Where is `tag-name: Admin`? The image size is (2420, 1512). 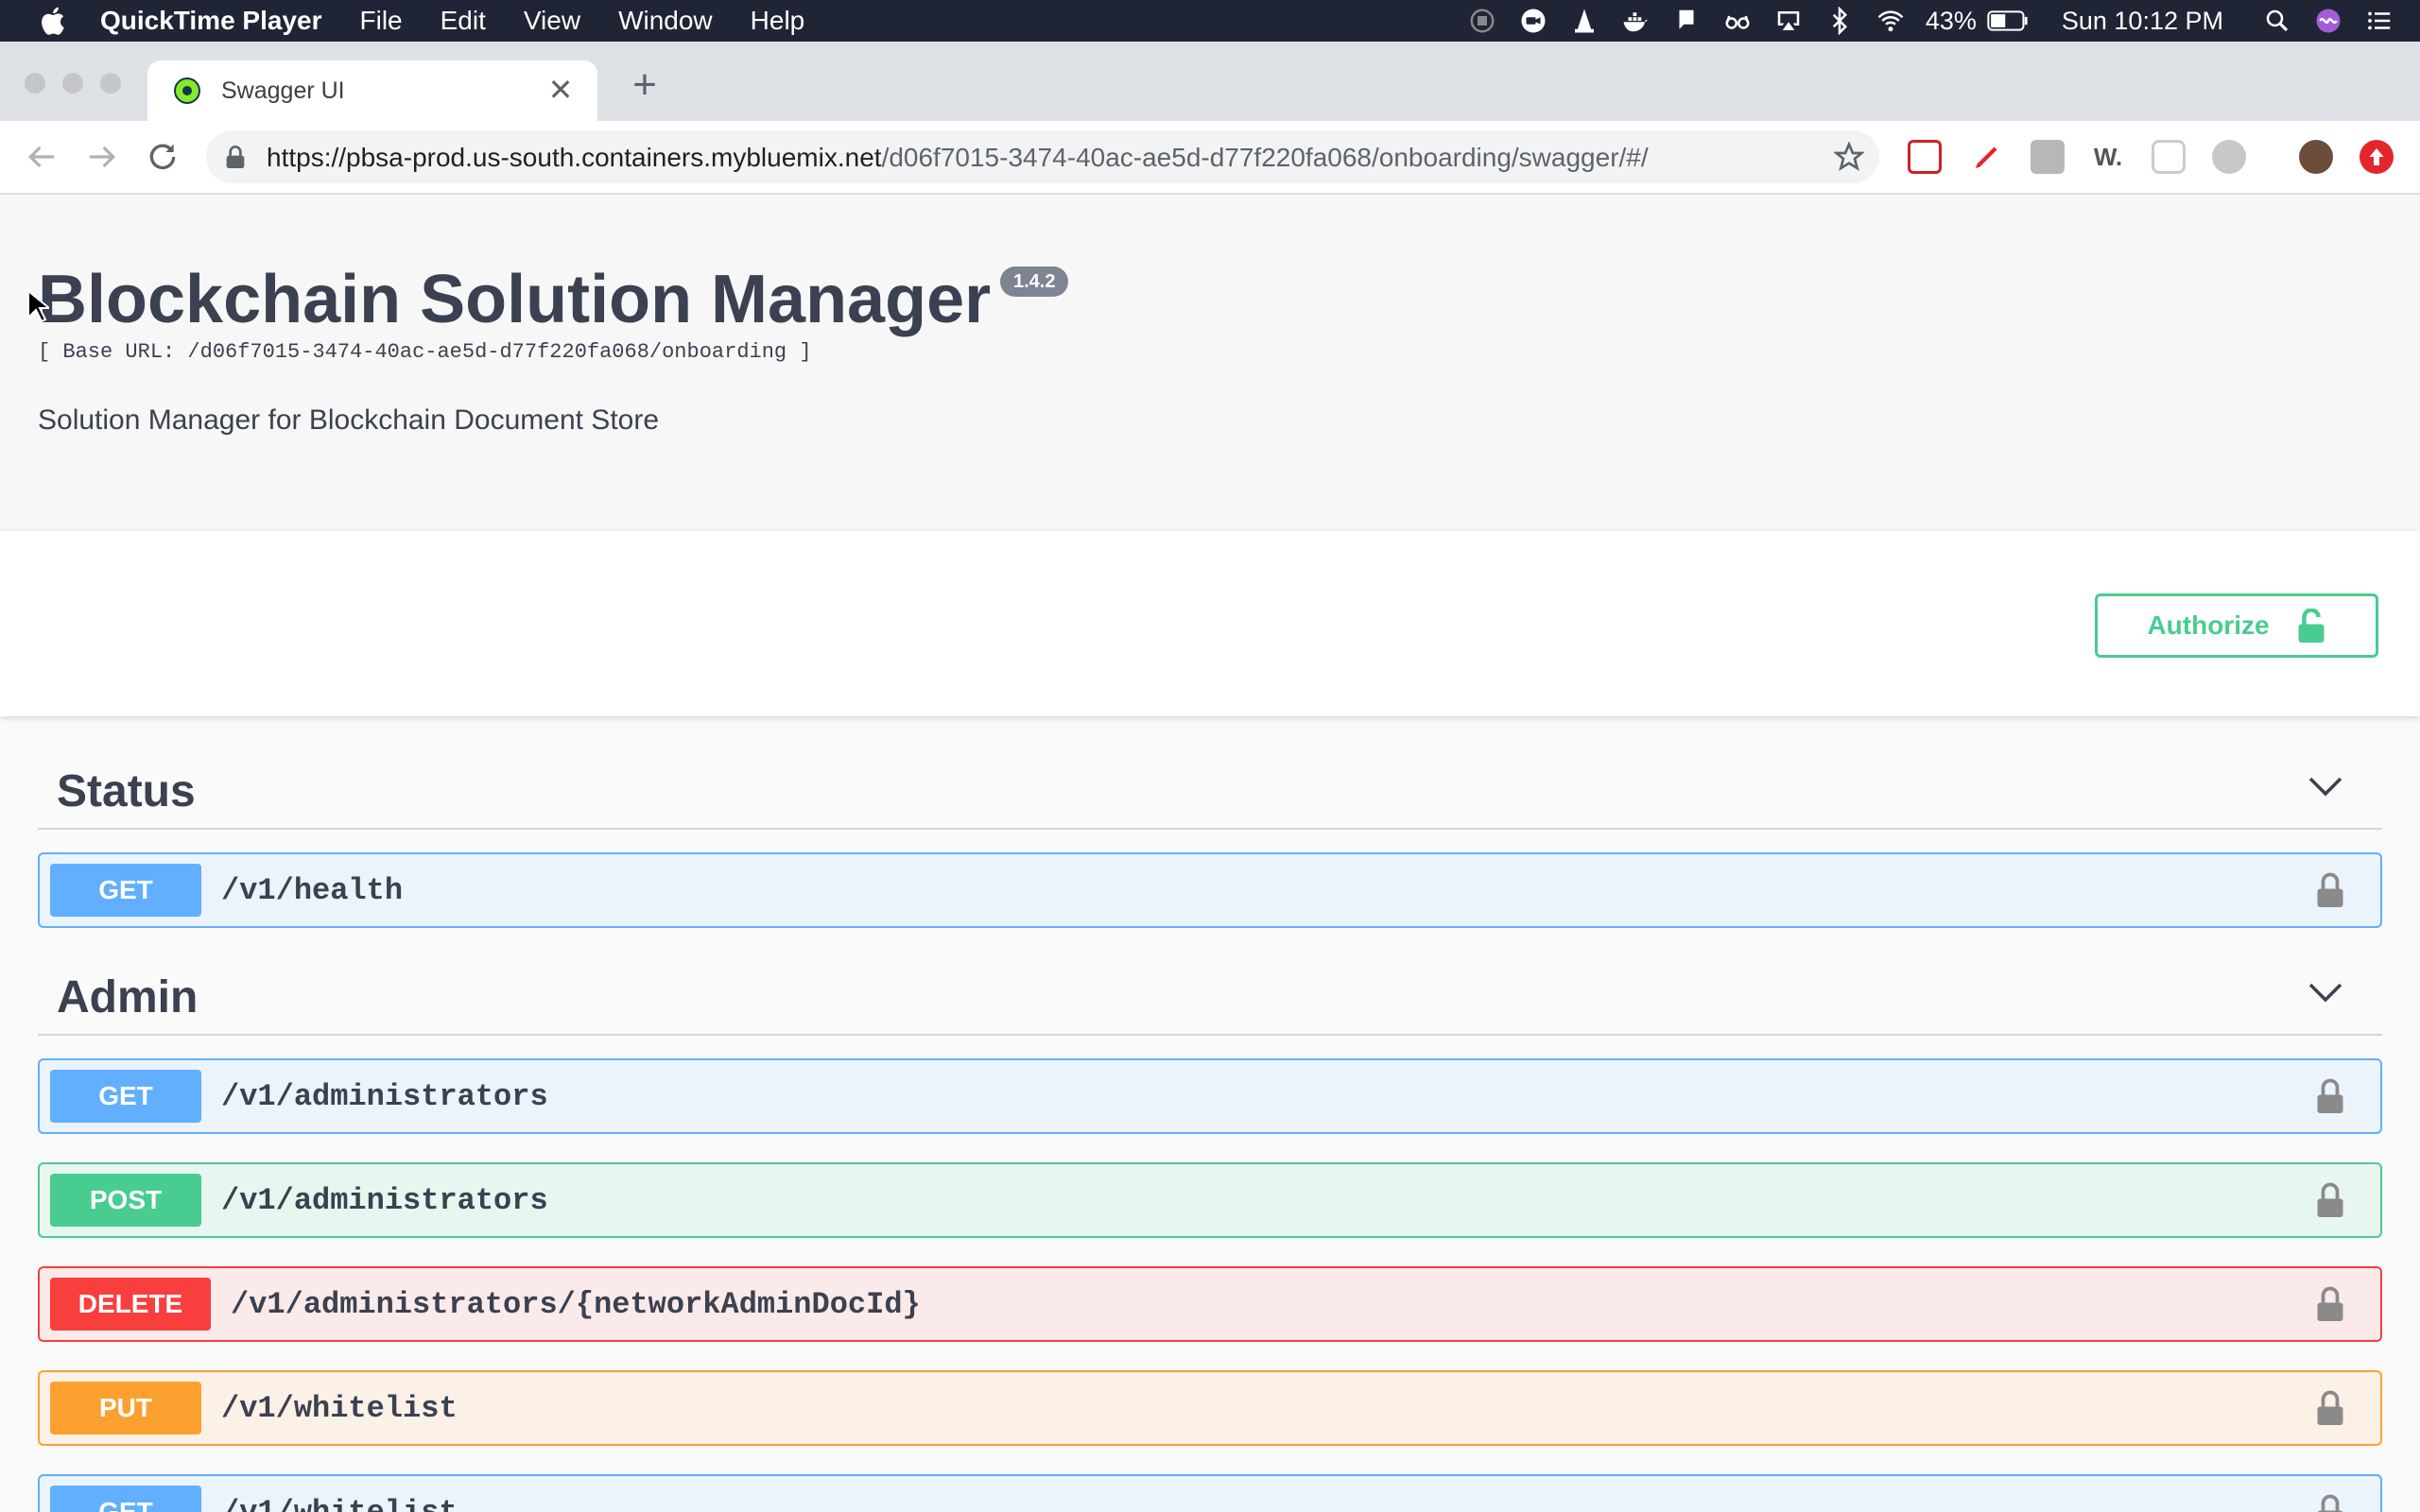
tag-name: Admin is located at coordinates (128, 997).